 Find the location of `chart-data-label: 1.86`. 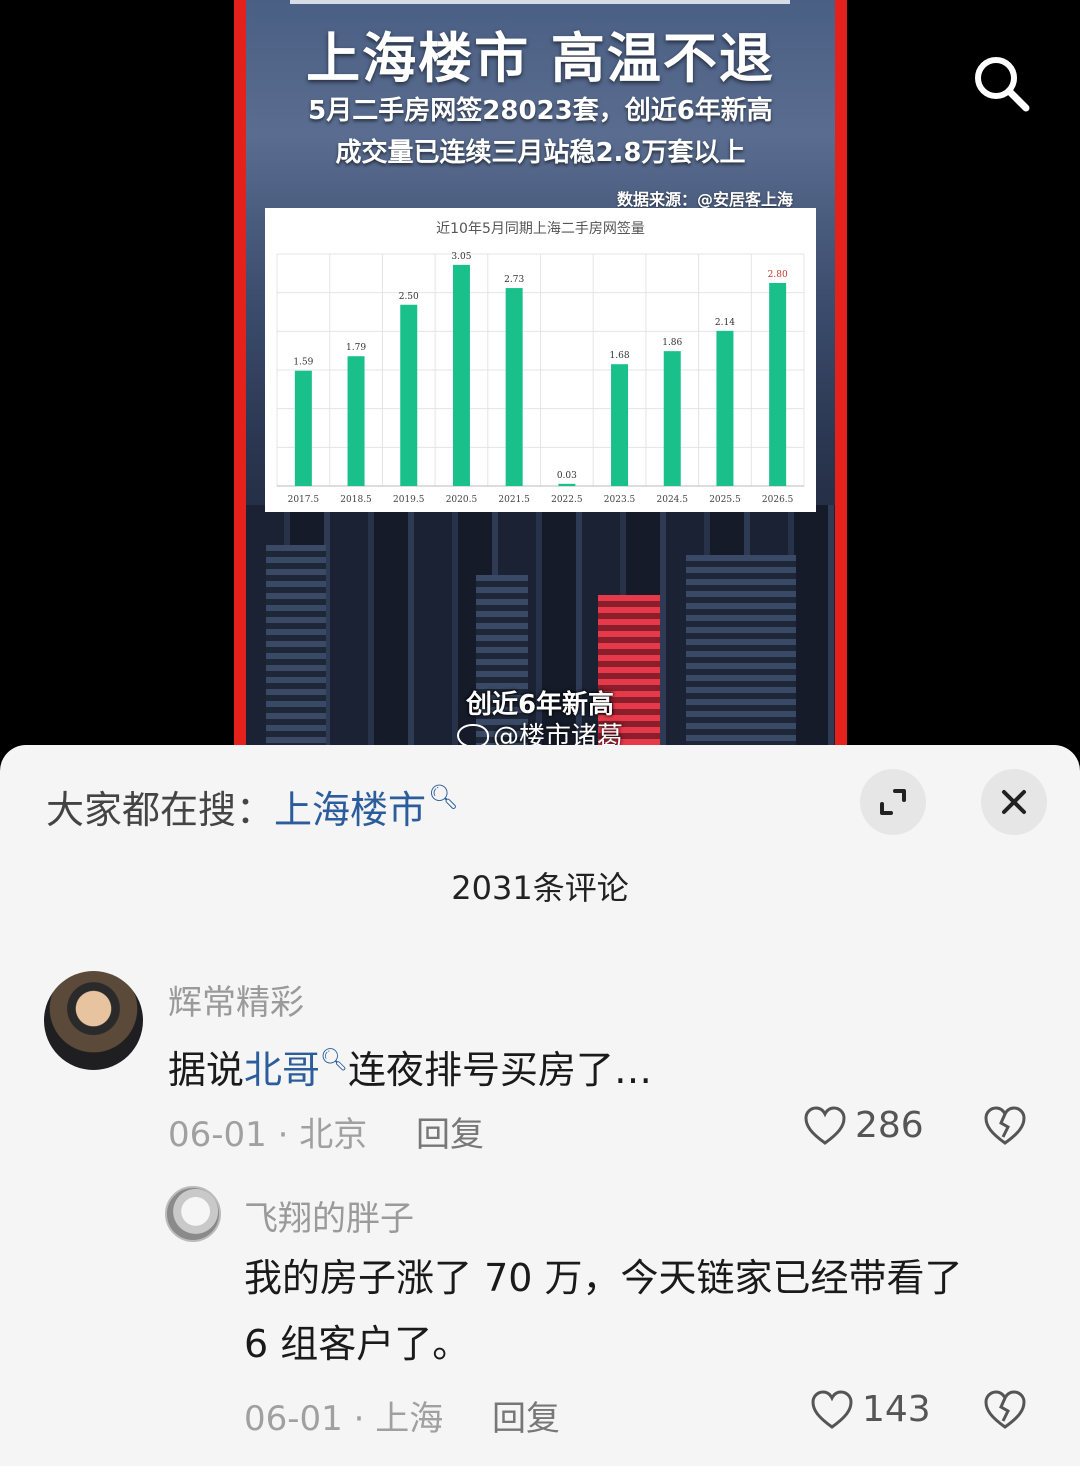

chart-data-label: 1.86 is located at coordinates (672, 343).